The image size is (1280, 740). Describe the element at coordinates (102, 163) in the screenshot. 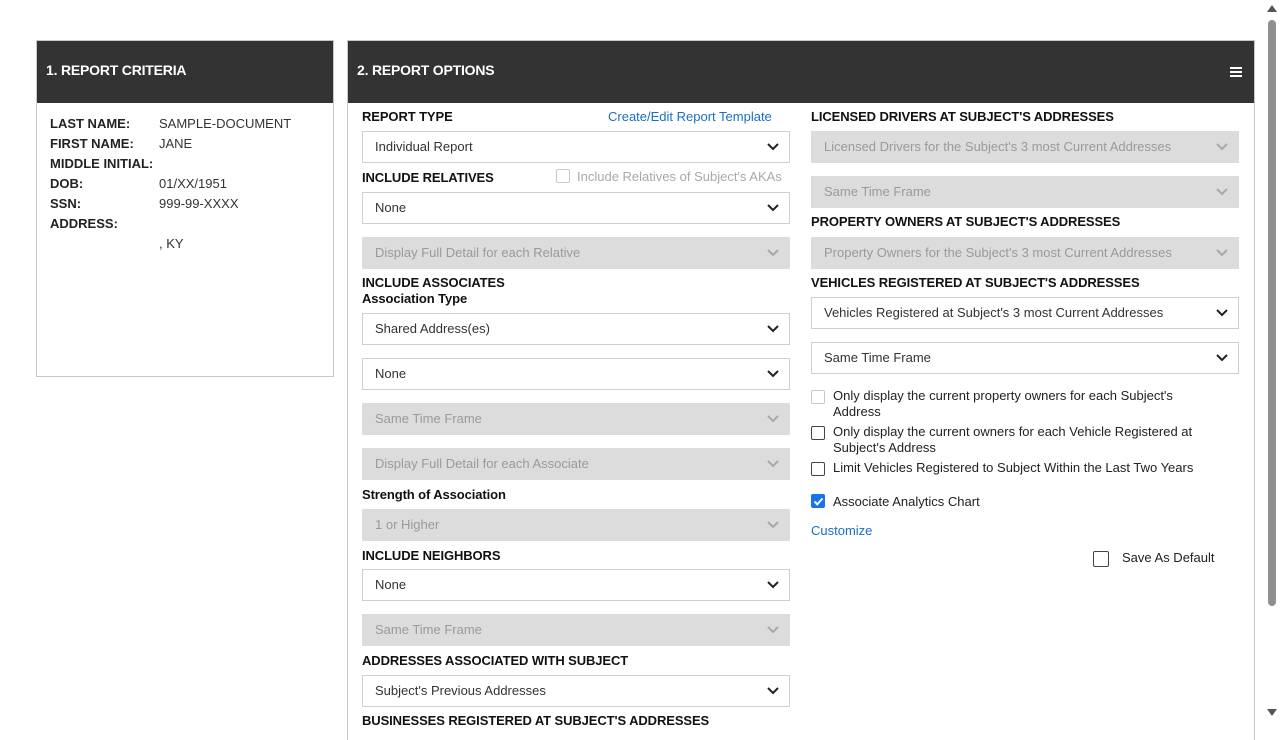

I see `middle-initial-label: MIDDLE INITIAL:` at that location.